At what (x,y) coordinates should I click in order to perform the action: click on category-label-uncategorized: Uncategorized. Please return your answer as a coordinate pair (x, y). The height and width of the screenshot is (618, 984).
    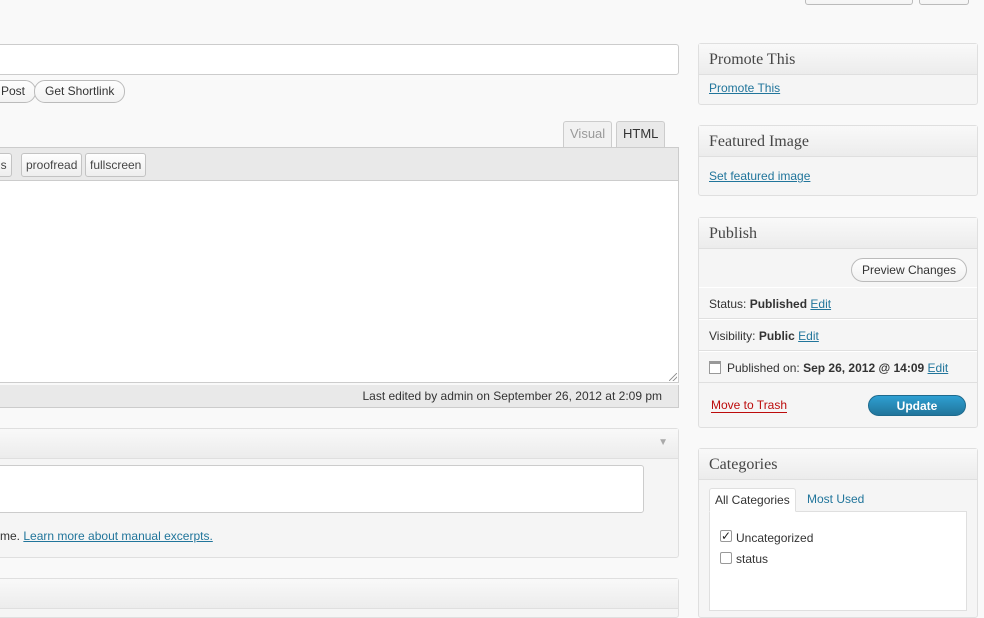
    Looking at the image, I should click on (775, 538).